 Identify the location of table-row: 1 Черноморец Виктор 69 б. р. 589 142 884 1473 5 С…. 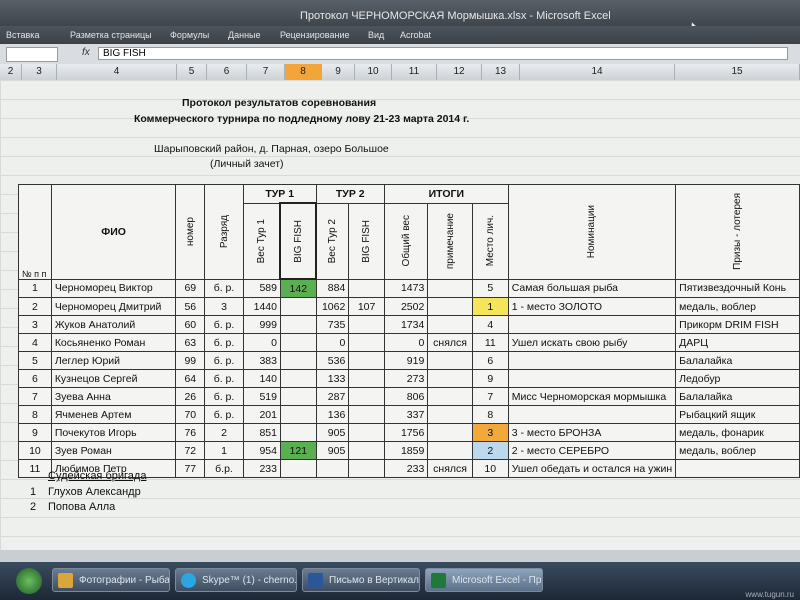
(409, 288).